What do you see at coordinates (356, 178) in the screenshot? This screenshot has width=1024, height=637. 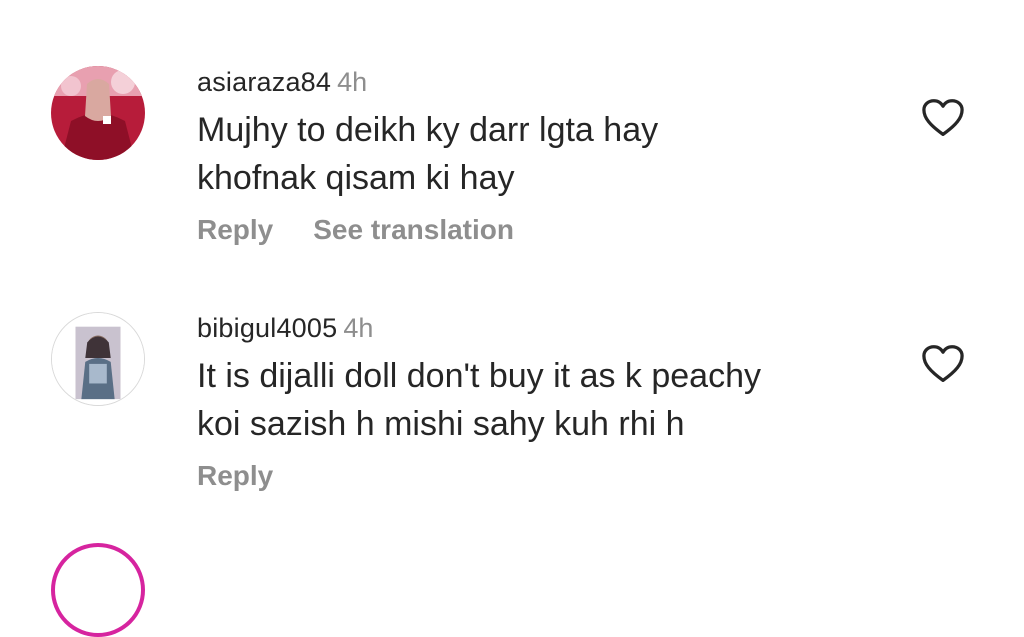 I see `comment-text-line: khofnak qisam ki hay` at bounding box center [356, 178].